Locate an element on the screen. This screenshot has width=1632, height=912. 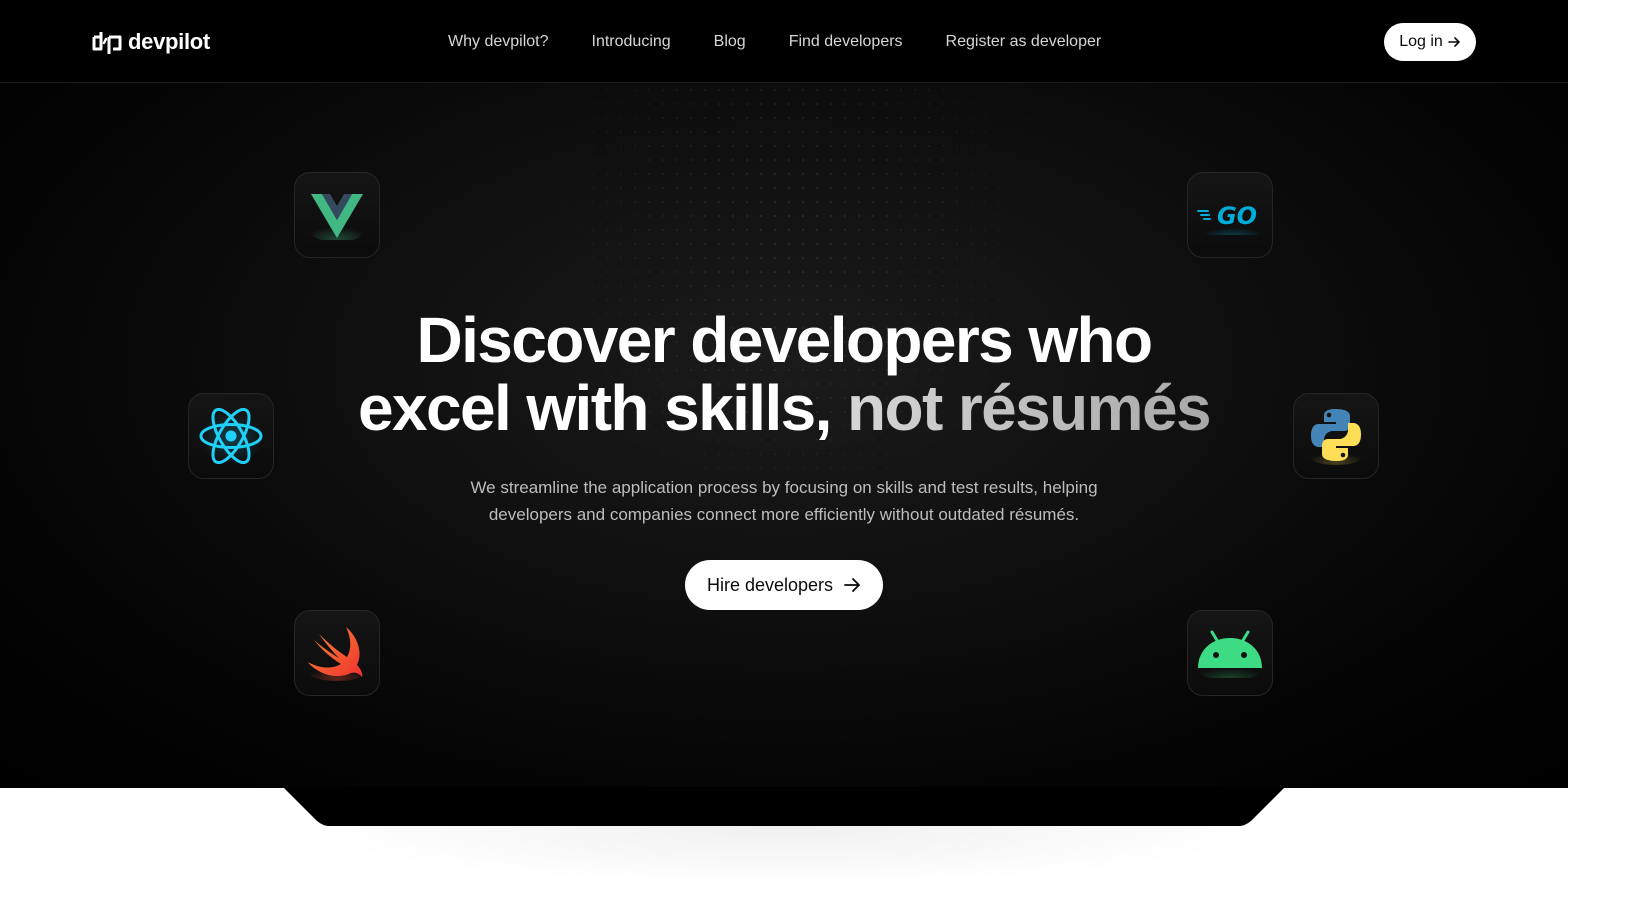
swift-icon is located at coordinates (336, 654).